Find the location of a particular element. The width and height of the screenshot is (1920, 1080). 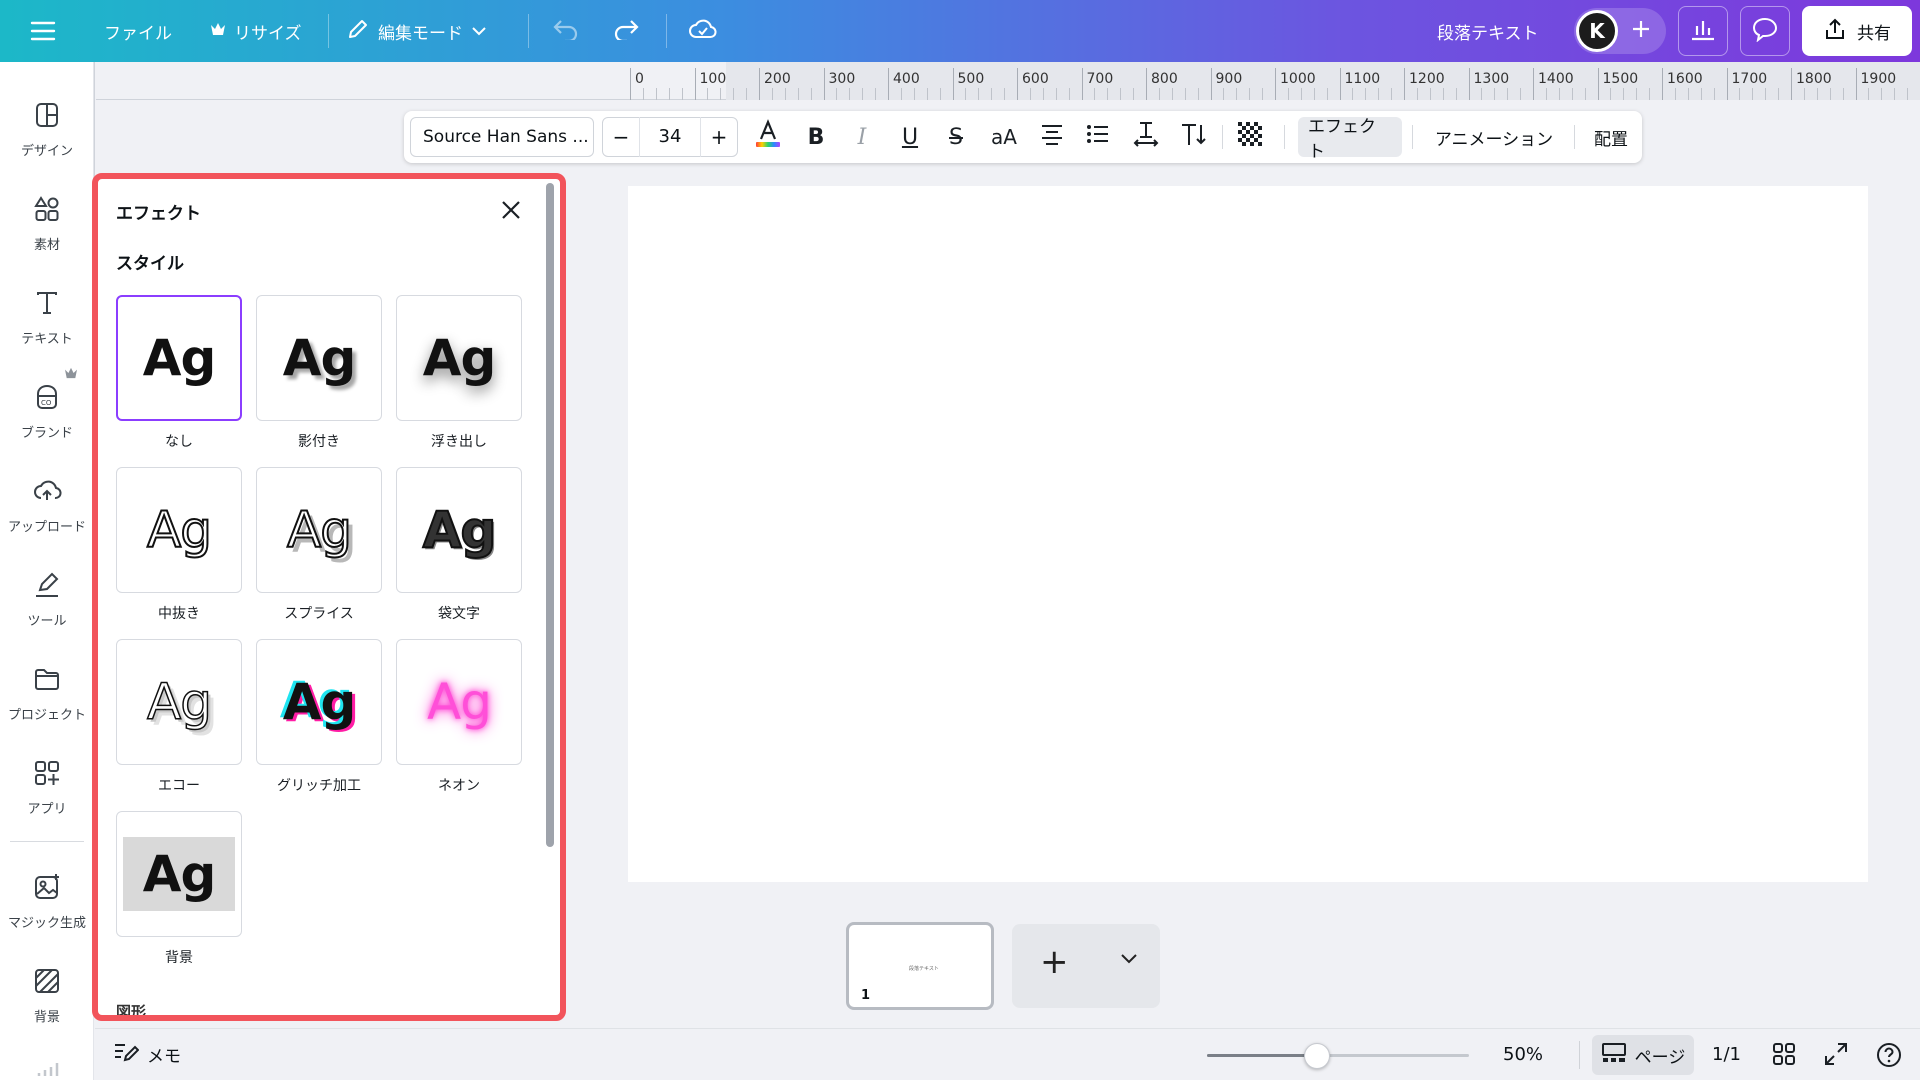

design-icon is located at coordinates (47, 117).